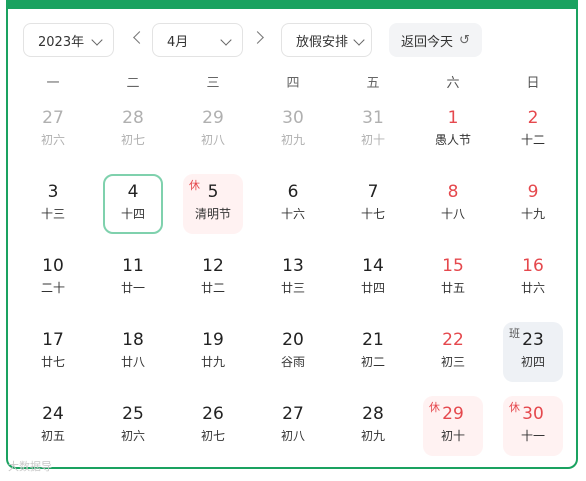 The width and height of the screenshot is (586, 481). Describe the element at coordinates (293, 81) in the screenshot. I see `weekday-header: 一 二 三 四 五 六 日` at that location.